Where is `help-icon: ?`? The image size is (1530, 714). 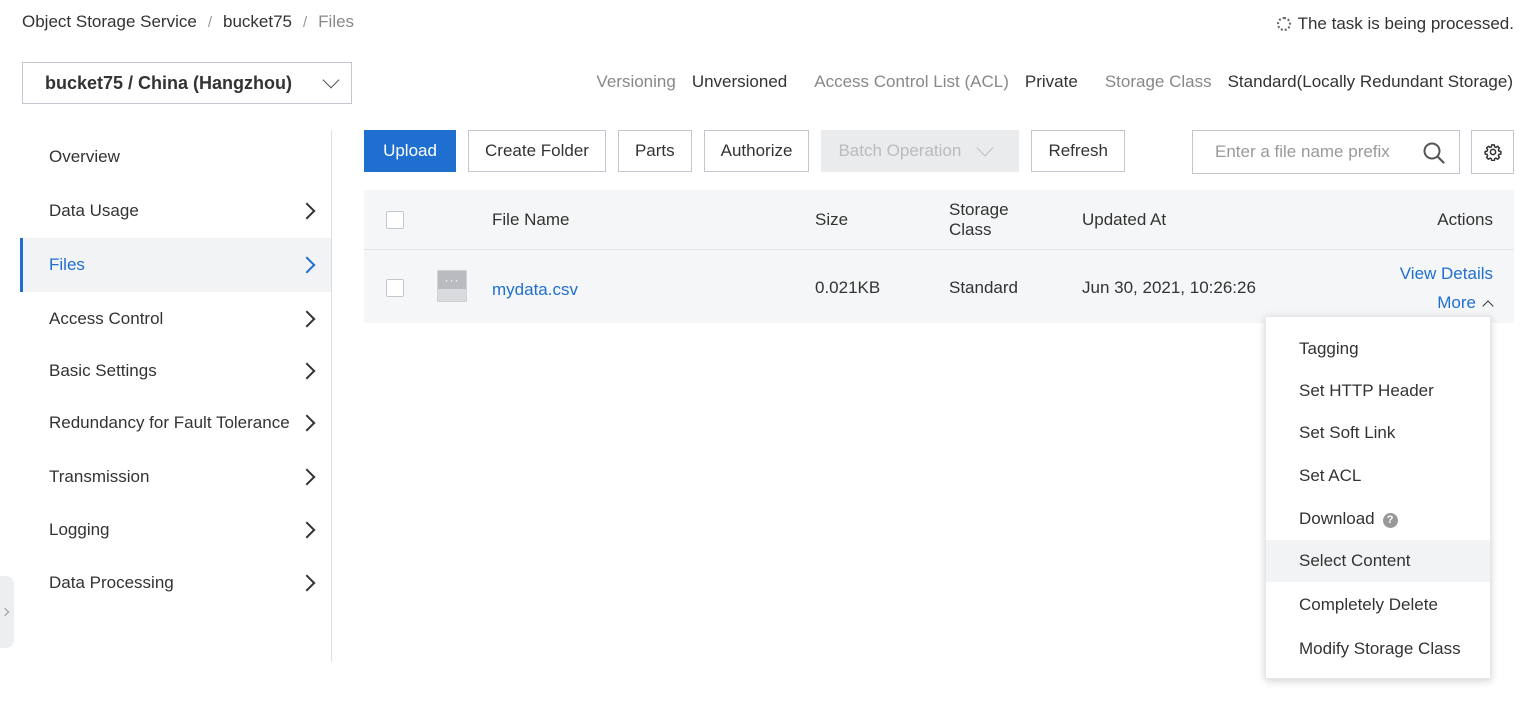 help-icon: ? is located at coordinates (1390, 520).